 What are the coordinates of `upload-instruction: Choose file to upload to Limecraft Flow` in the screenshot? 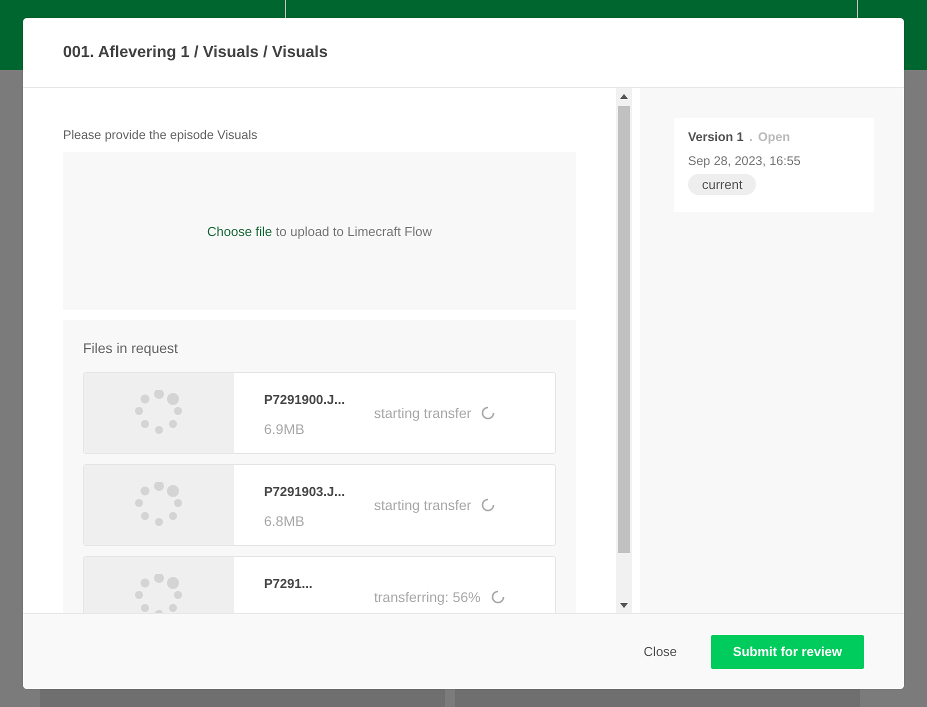 It's located at (319, 231).